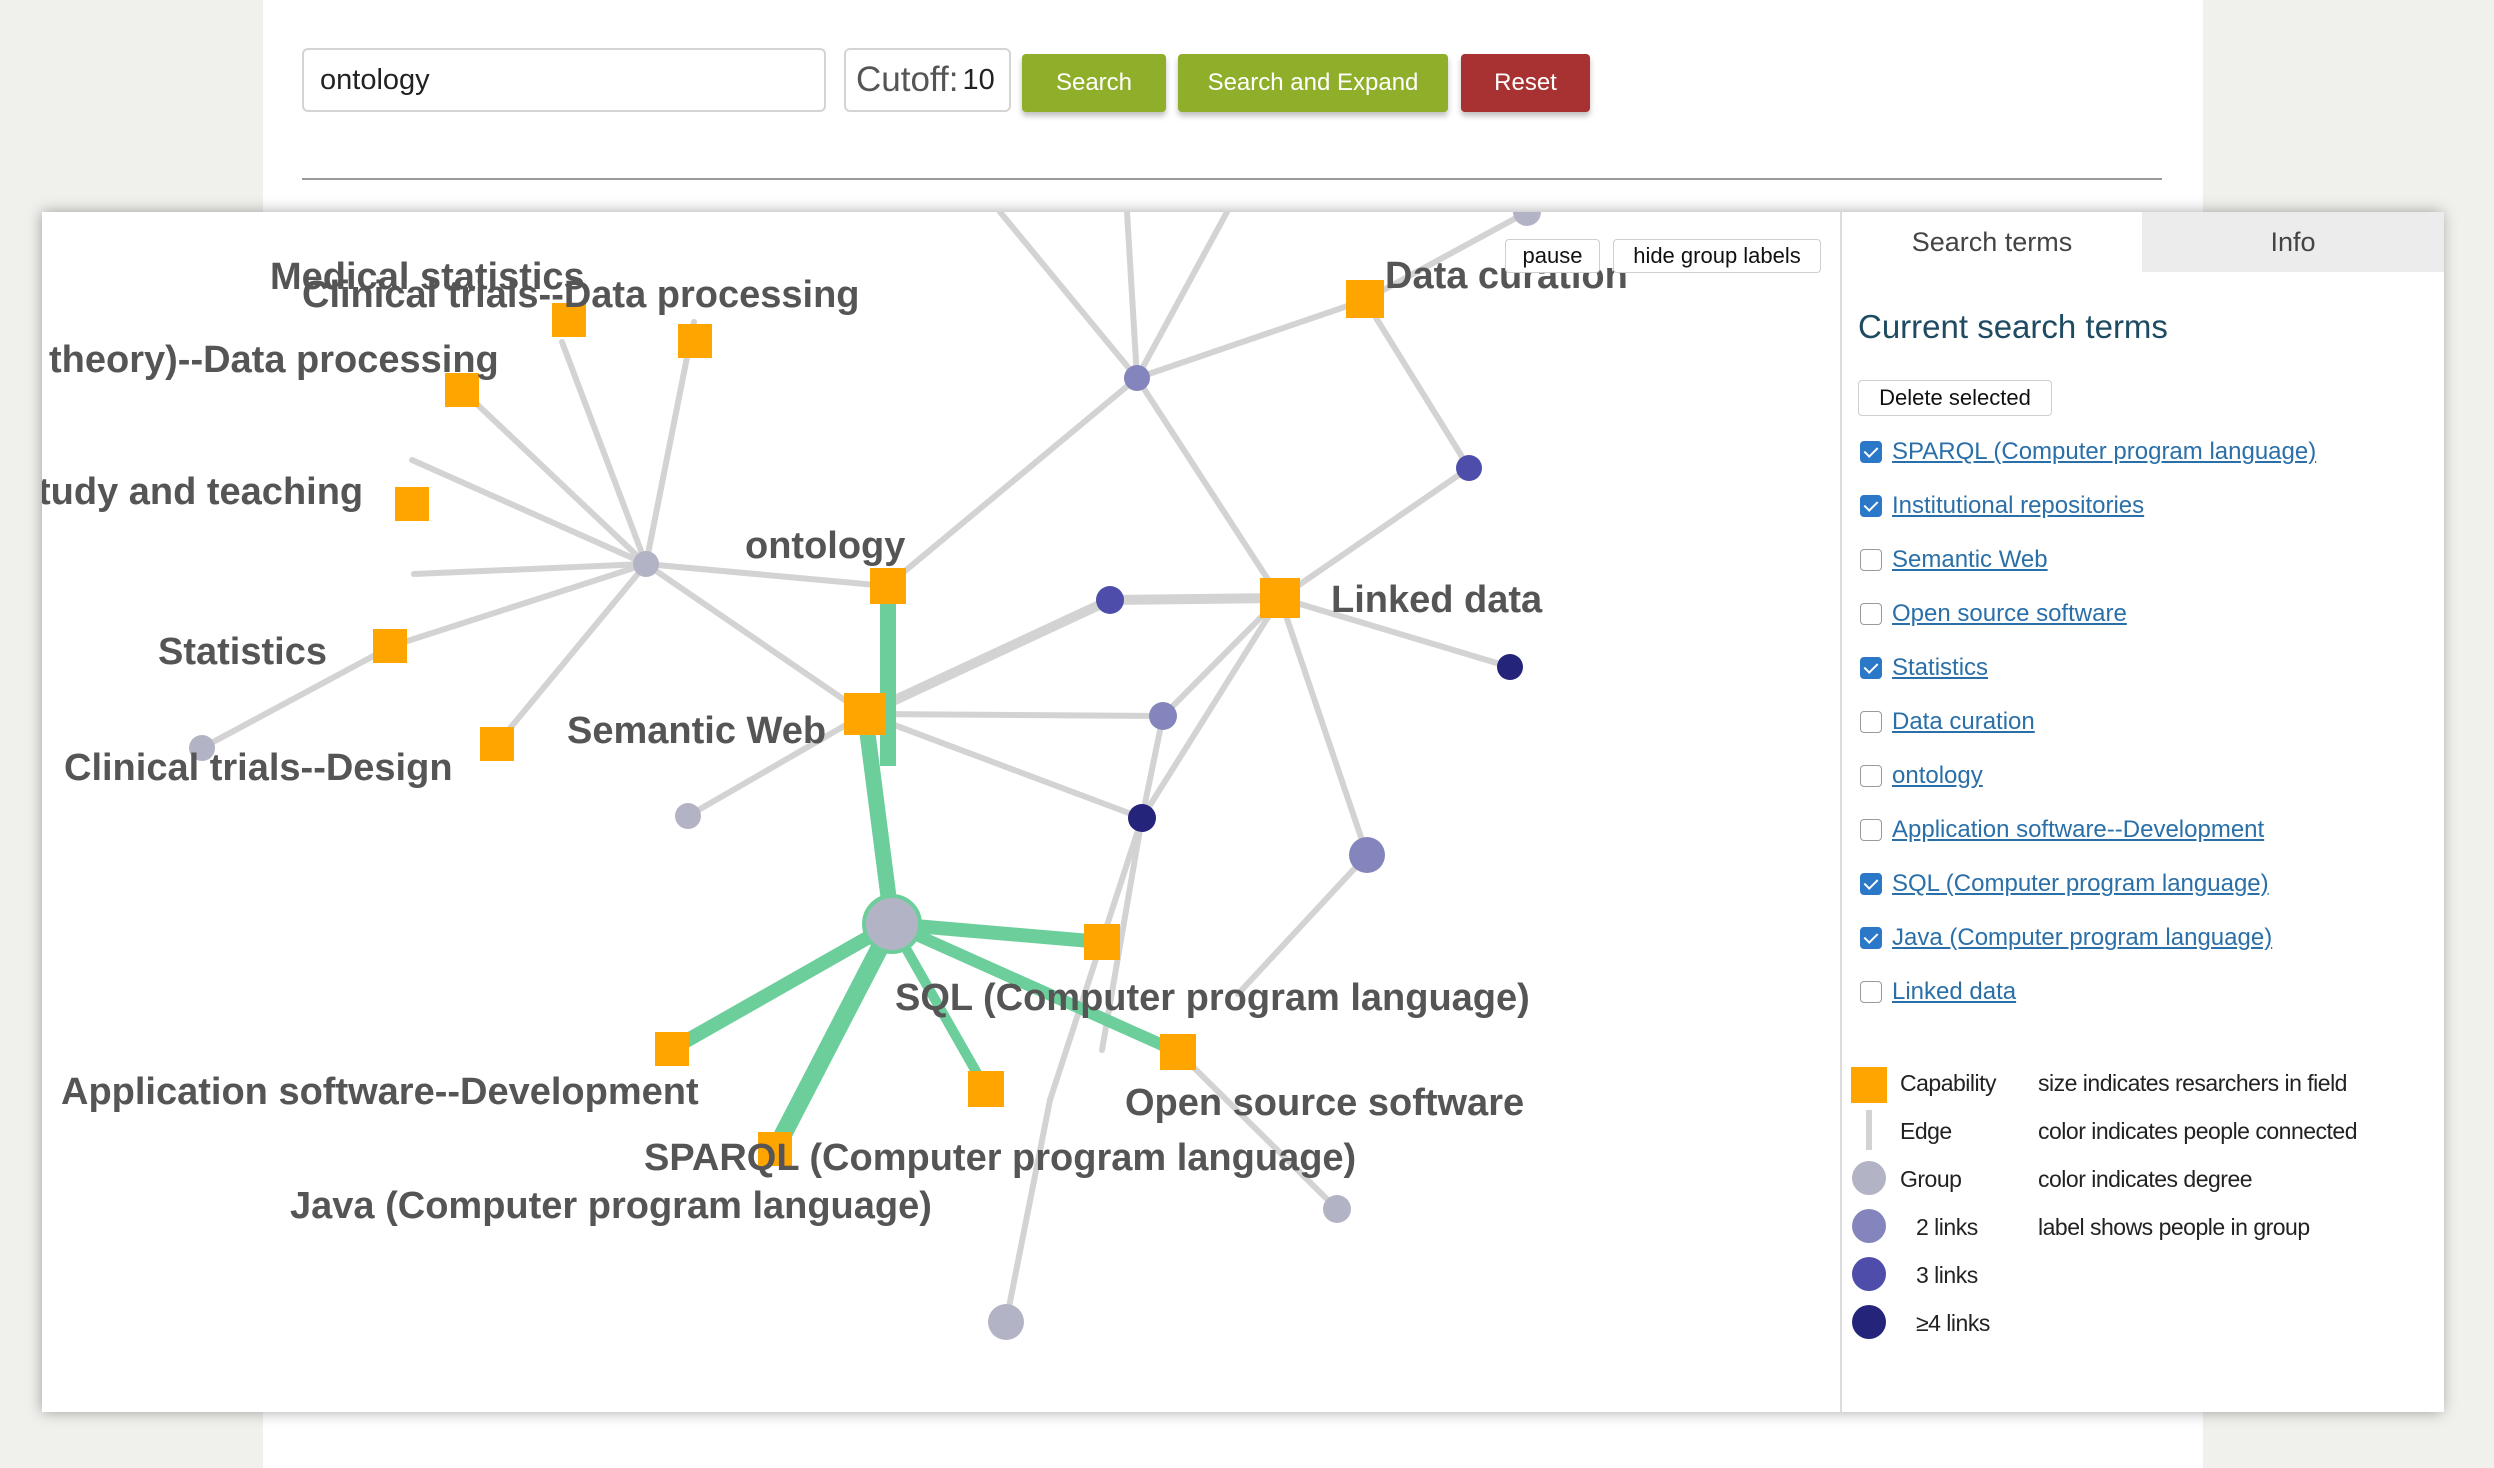 The width and height of the screenshot is (2494, 1468). I want to click on search-term-item: Linked data, so click(1938, 992).